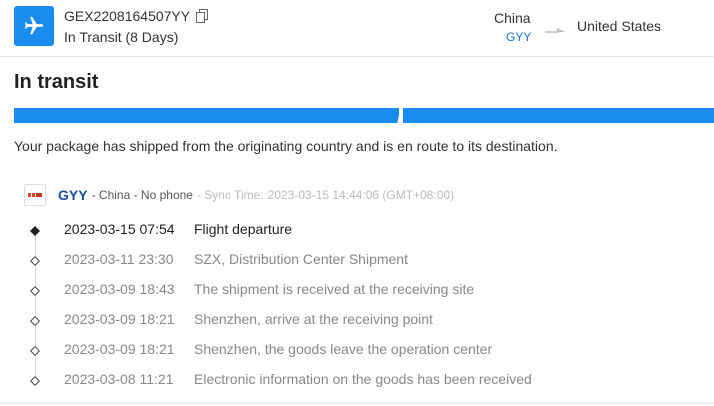 This screenshot has height=406, width=714. I want to click on progress-bar, so click(364, 115).